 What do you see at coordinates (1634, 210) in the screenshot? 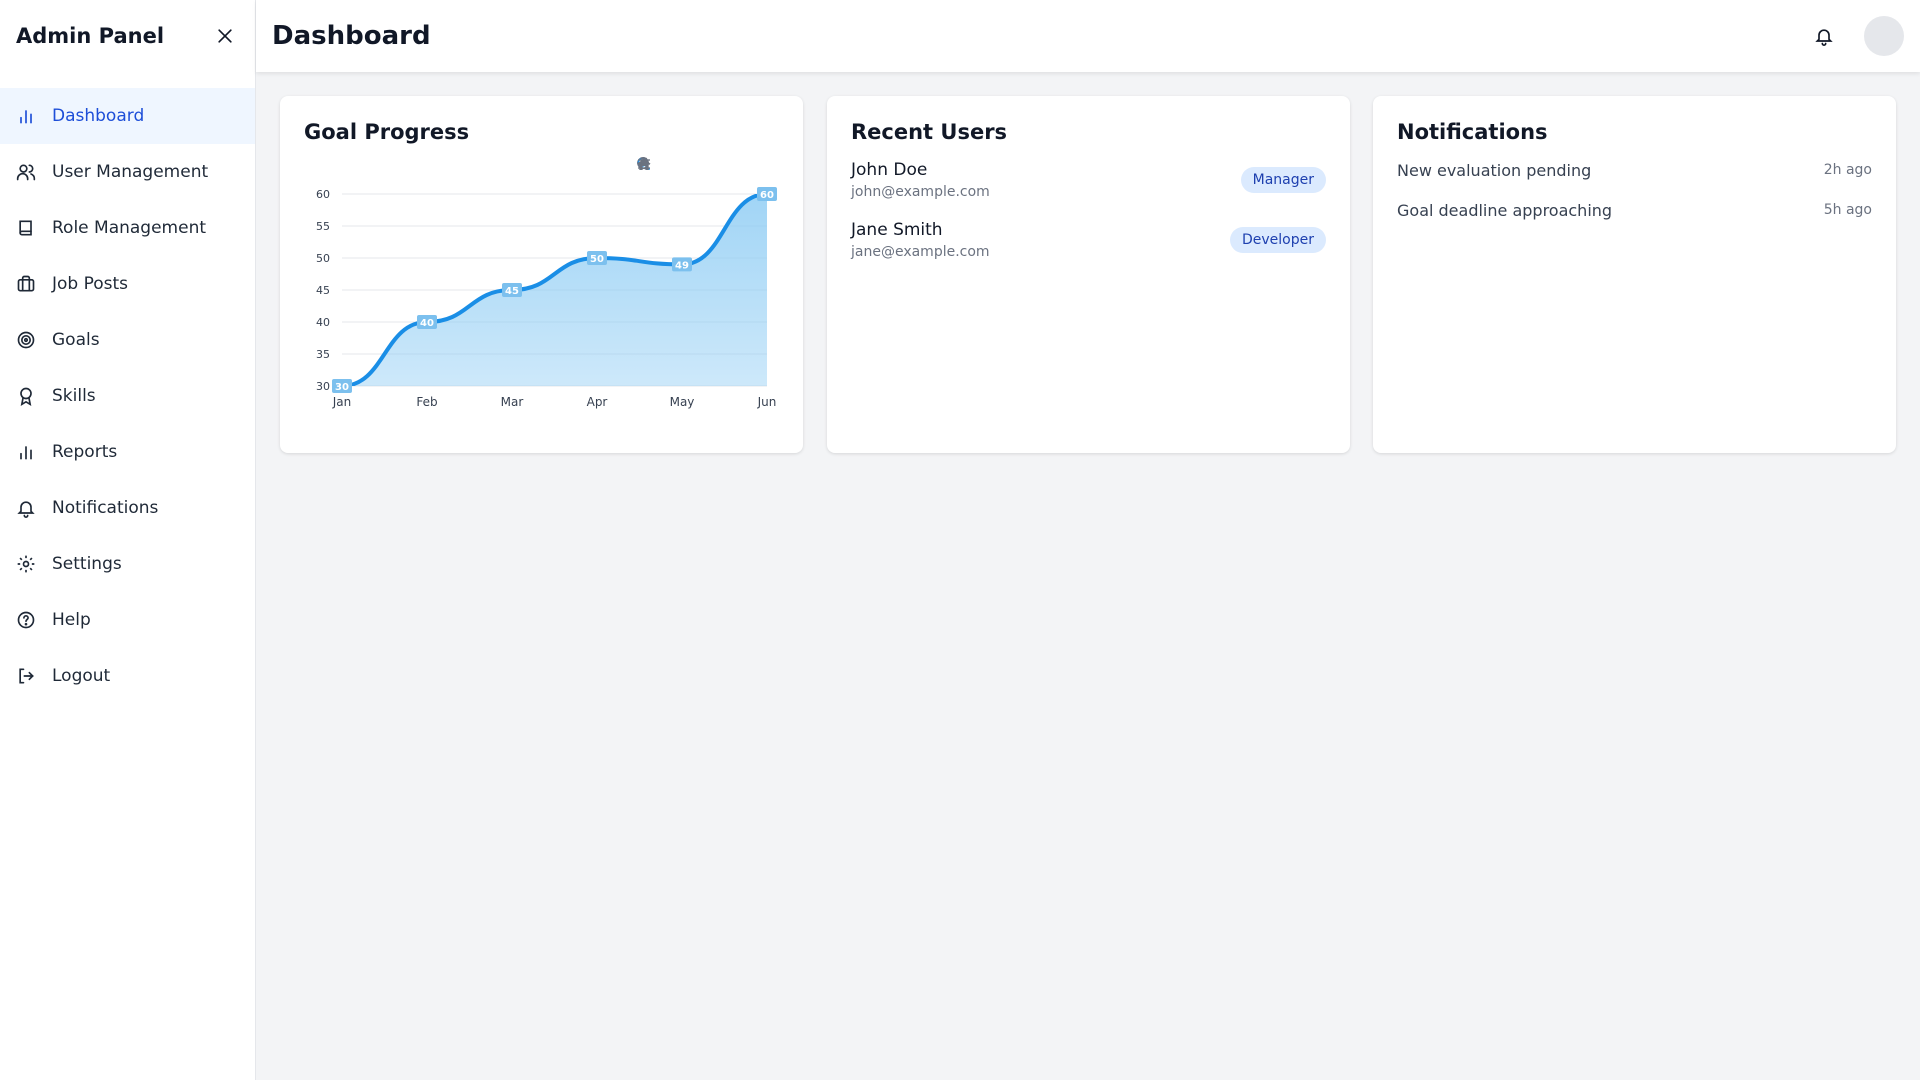
I see `list-item: Goal deadline approaching 5h ago` at bounding box center [1634, 210].